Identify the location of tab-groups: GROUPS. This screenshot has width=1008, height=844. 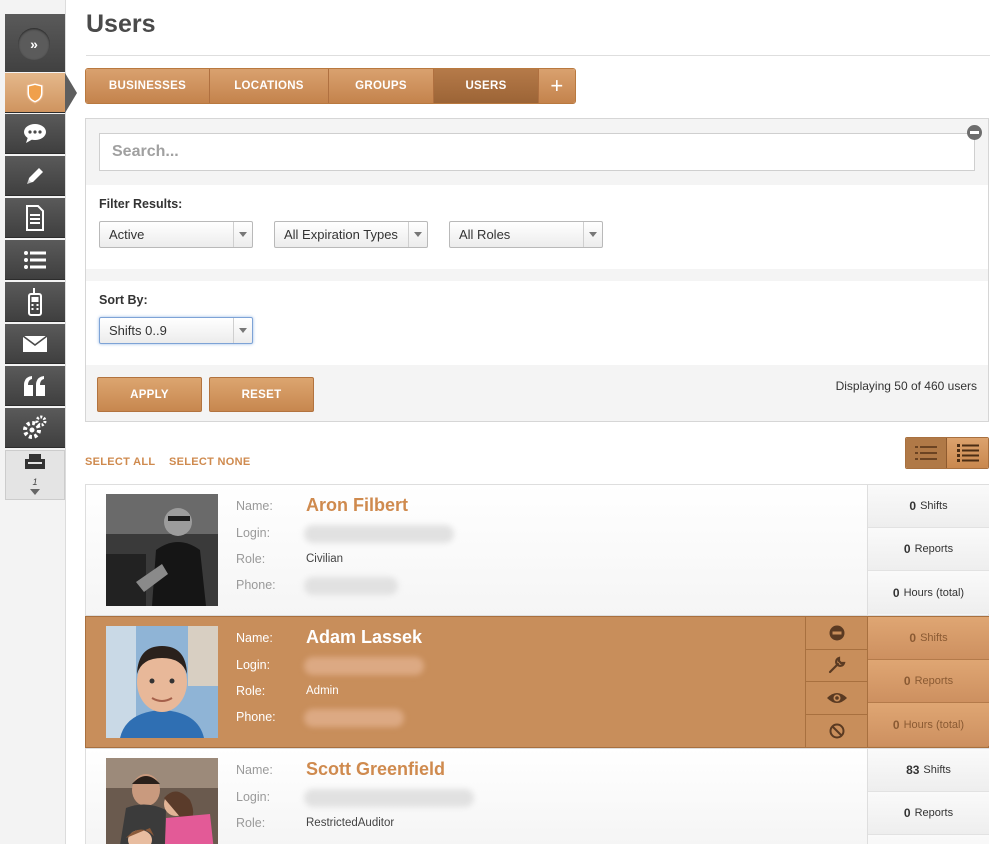
(381, 86).